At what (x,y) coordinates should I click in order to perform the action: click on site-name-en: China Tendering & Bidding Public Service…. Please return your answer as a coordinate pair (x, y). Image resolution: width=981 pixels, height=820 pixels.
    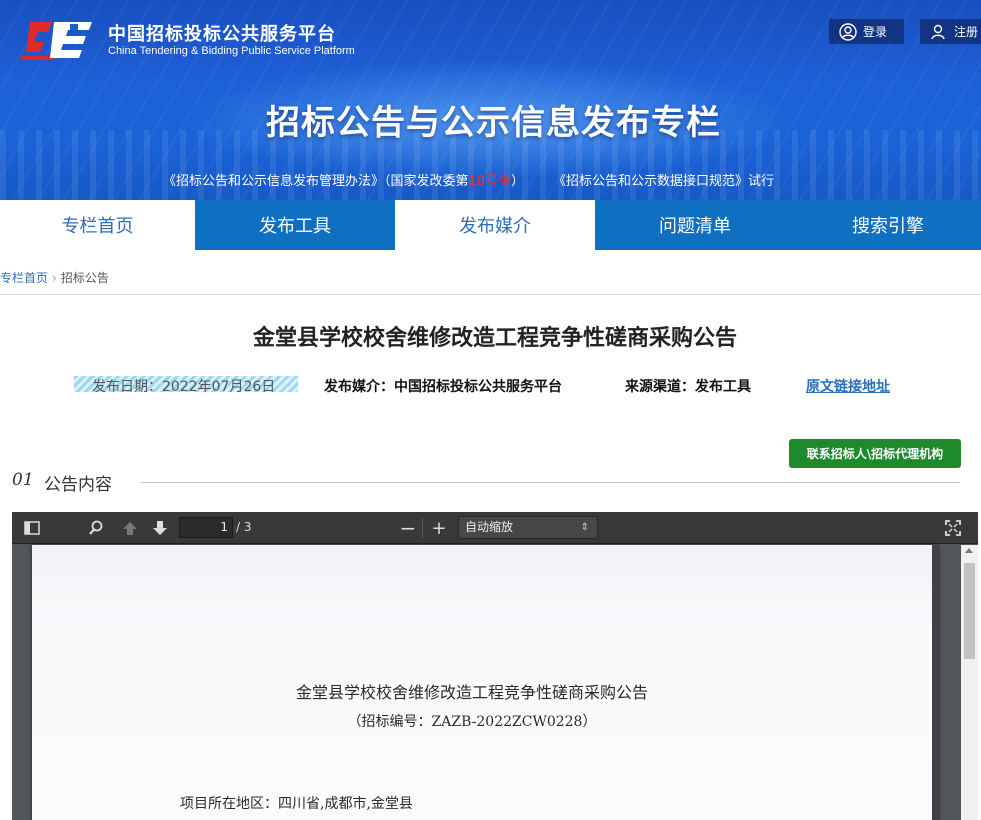
    Looking at the image, I should click on (231, 51).